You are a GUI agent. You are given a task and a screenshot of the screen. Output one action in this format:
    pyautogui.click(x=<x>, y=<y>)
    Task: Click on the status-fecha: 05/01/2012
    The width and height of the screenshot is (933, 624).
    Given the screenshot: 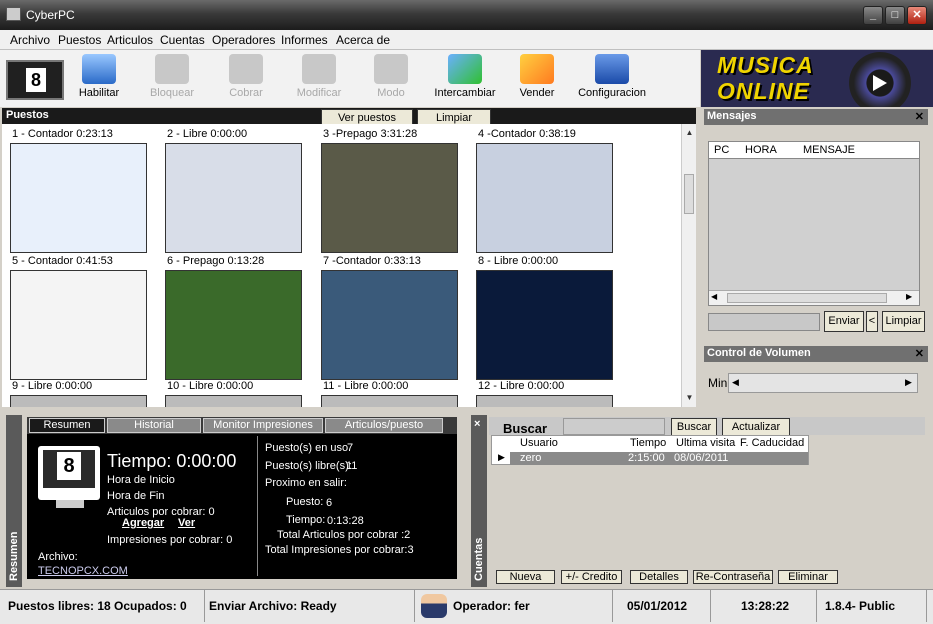 What is the action you would take?
    pyautogui.click(x=662, y=606)
    